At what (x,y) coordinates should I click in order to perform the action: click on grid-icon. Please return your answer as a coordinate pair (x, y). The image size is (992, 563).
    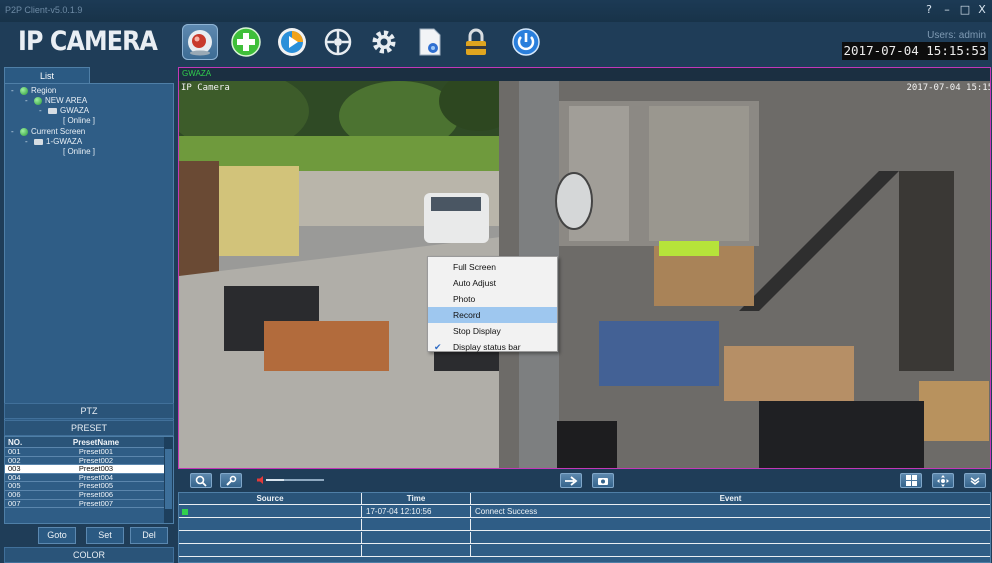
    Looking at the image, I should click on (911, 480).